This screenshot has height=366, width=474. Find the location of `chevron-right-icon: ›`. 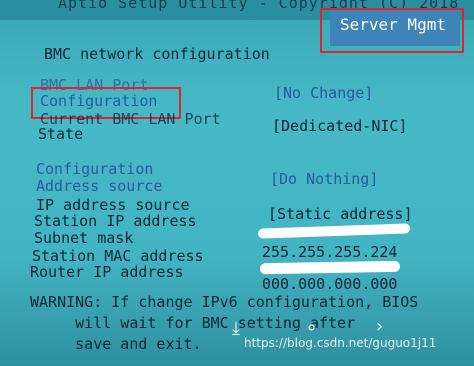

chevron-right-icon: › is located at coordinates (379, 326).